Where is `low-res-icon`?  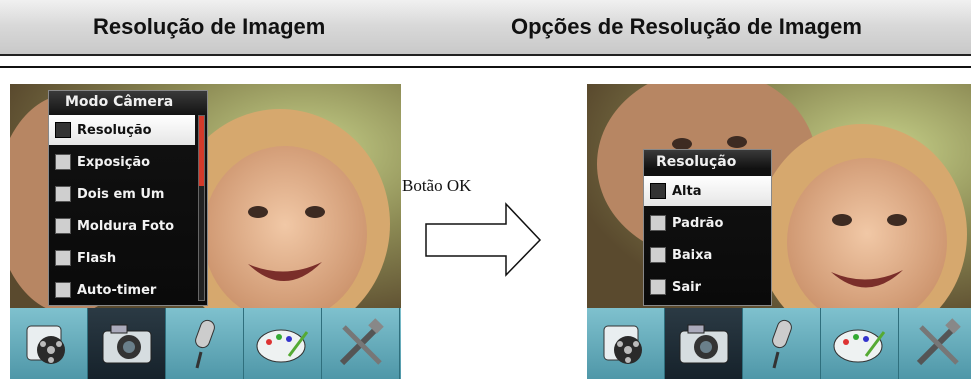
low-res-icon is located at coordinates (658, 255).